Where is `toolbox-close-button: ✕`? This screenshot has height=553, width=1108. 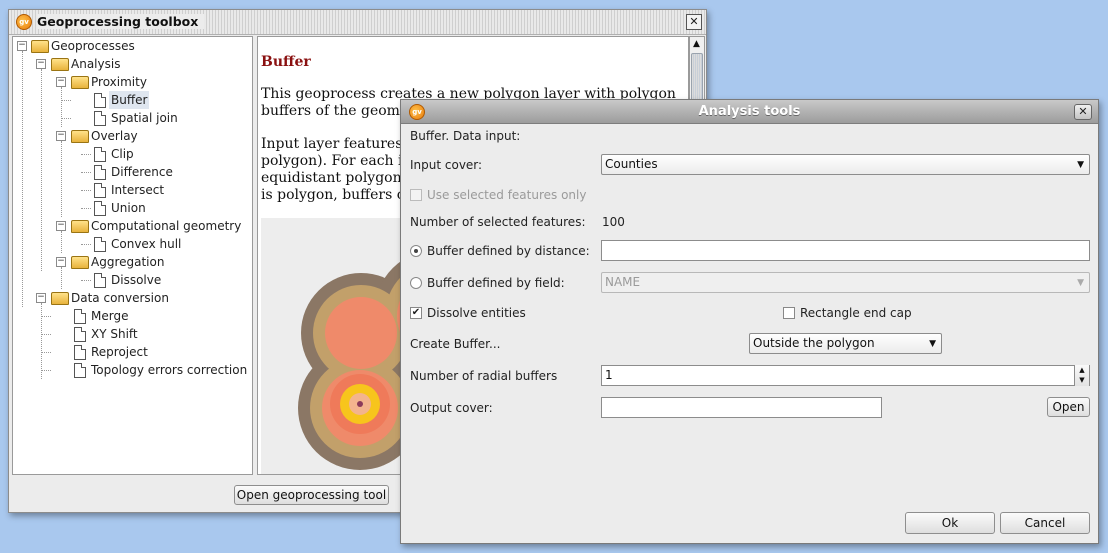
toolbox-close-button: ✕ is located at coordinates (694, 22).